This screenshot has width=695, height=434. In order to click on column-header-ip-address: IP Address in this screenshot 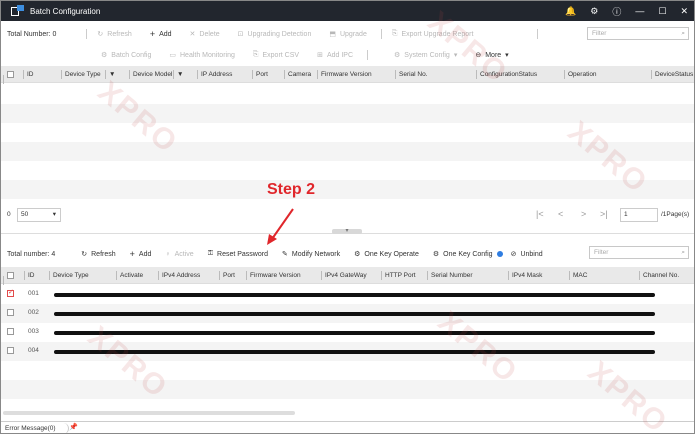, I will do `click(214, 74)`.